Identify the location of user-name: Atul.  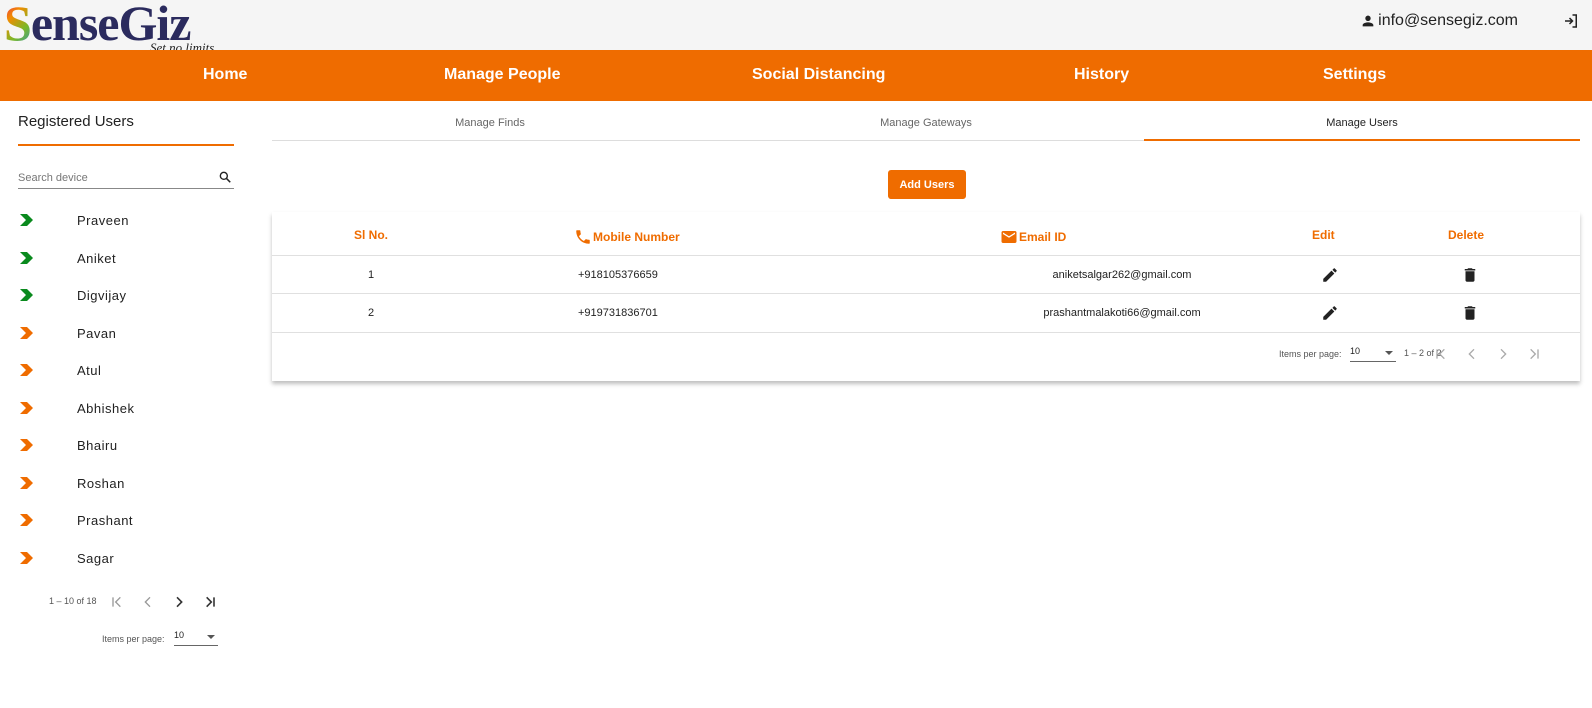
(89, 370).